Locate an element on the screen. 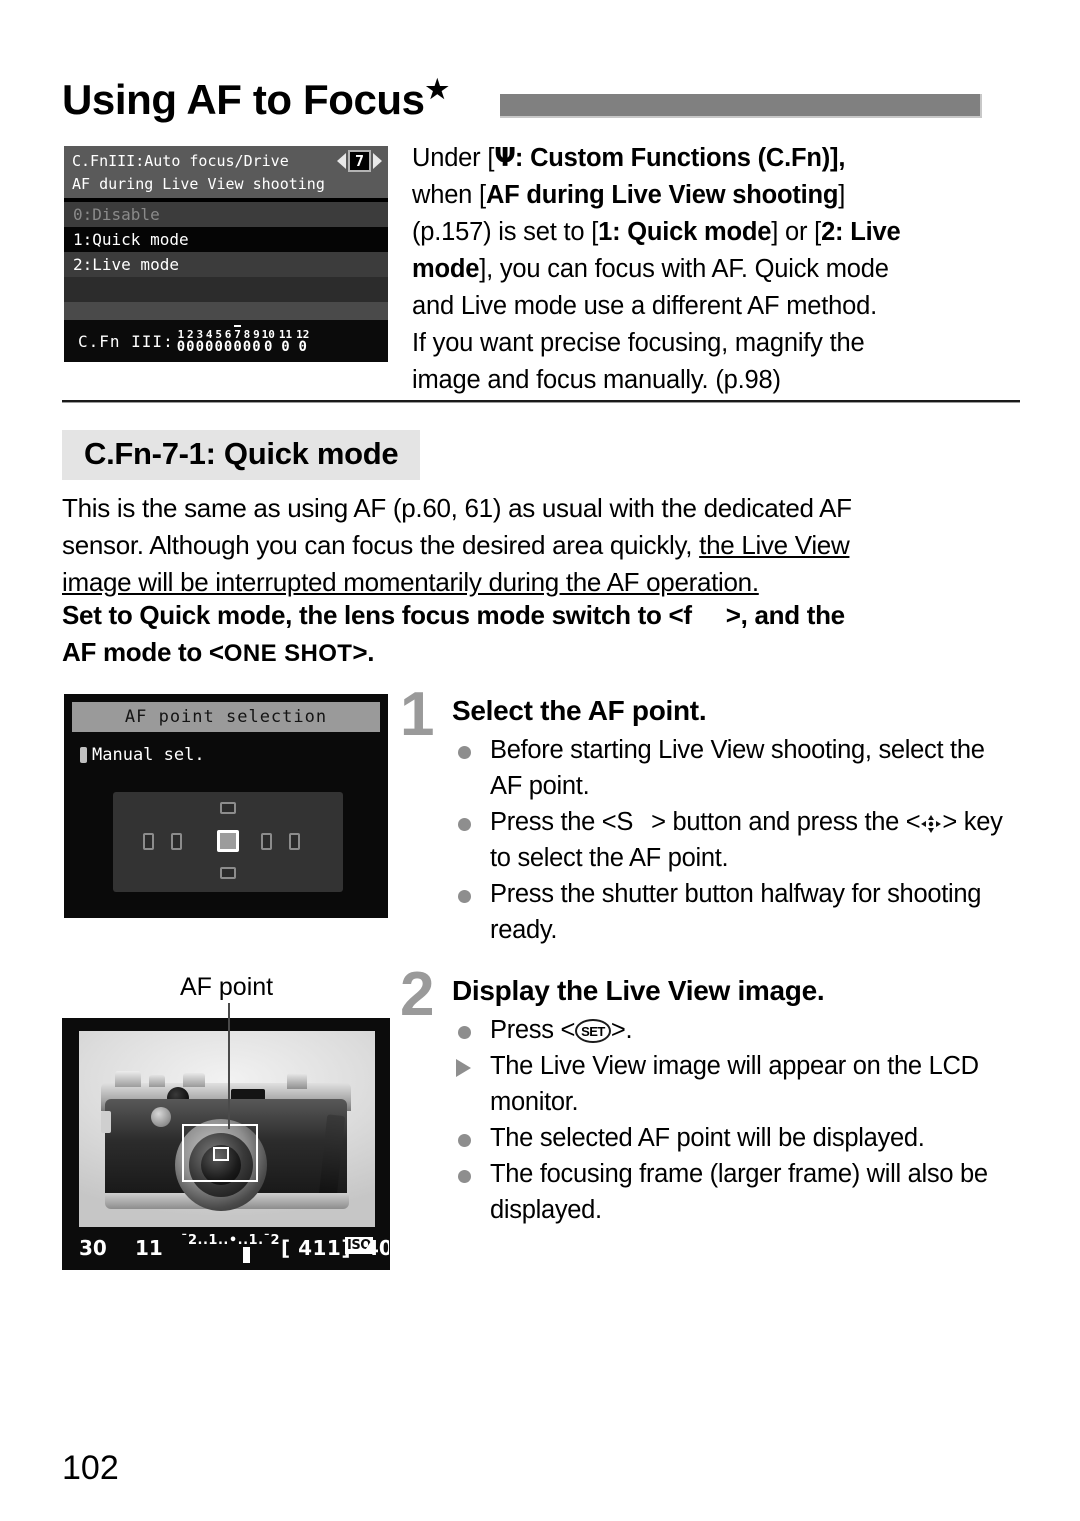 This screenshot has width=1080, height=1521. cfn-indicator-index: 3 is located at coordinates (200, 334).